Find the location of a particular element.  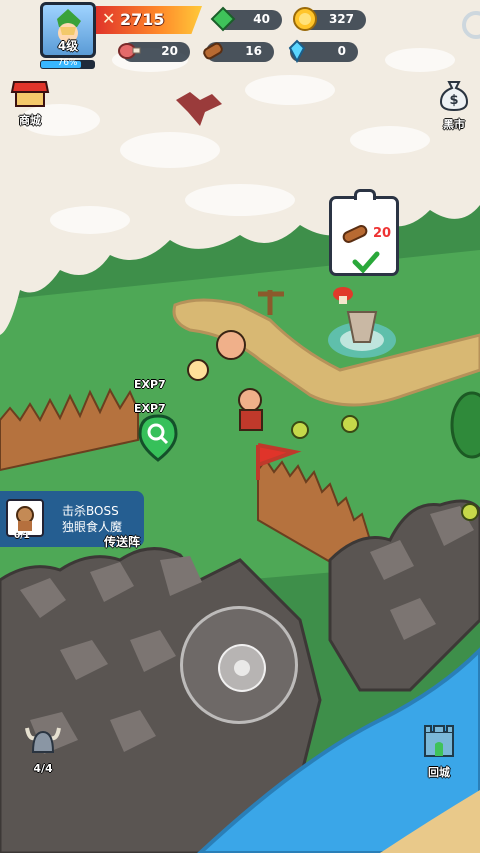

portal-label: 传送阵 is located at coordinates (122, 542).